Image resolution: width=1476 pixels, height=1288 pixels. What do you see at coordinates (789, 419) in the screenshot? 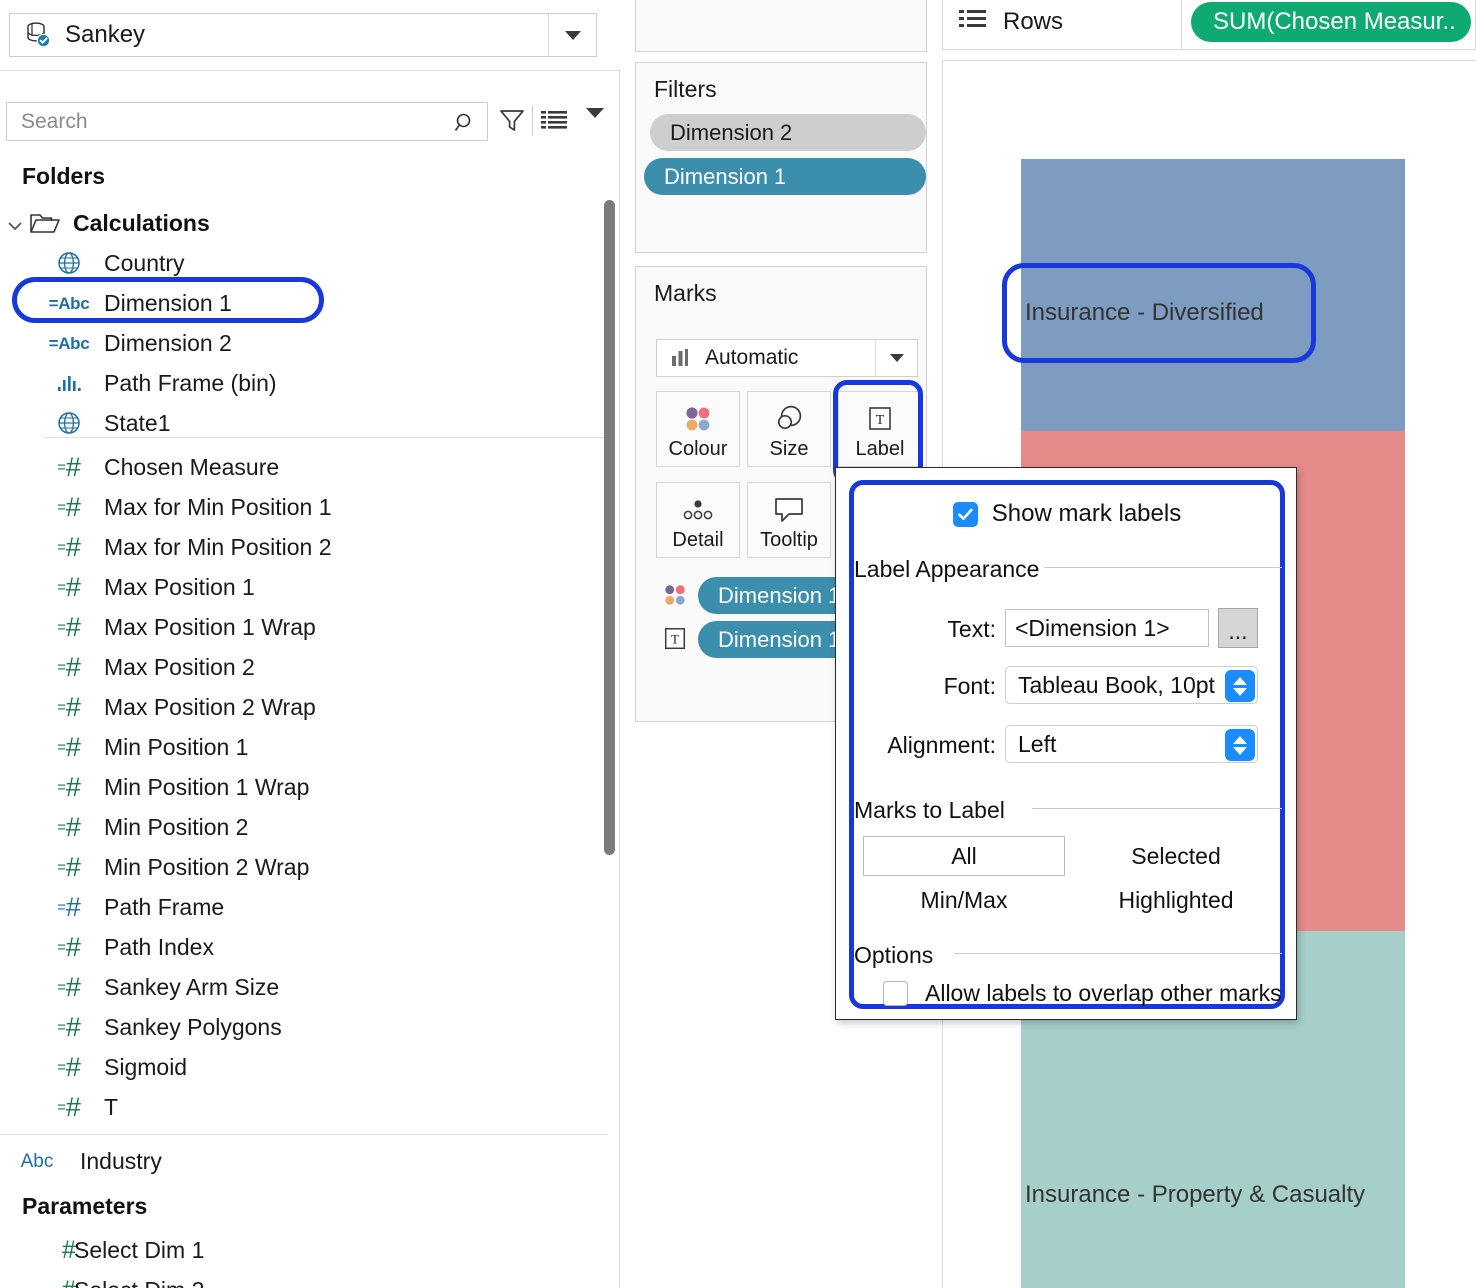
I see `size-circles-icon` at bounding box center [789, 419].